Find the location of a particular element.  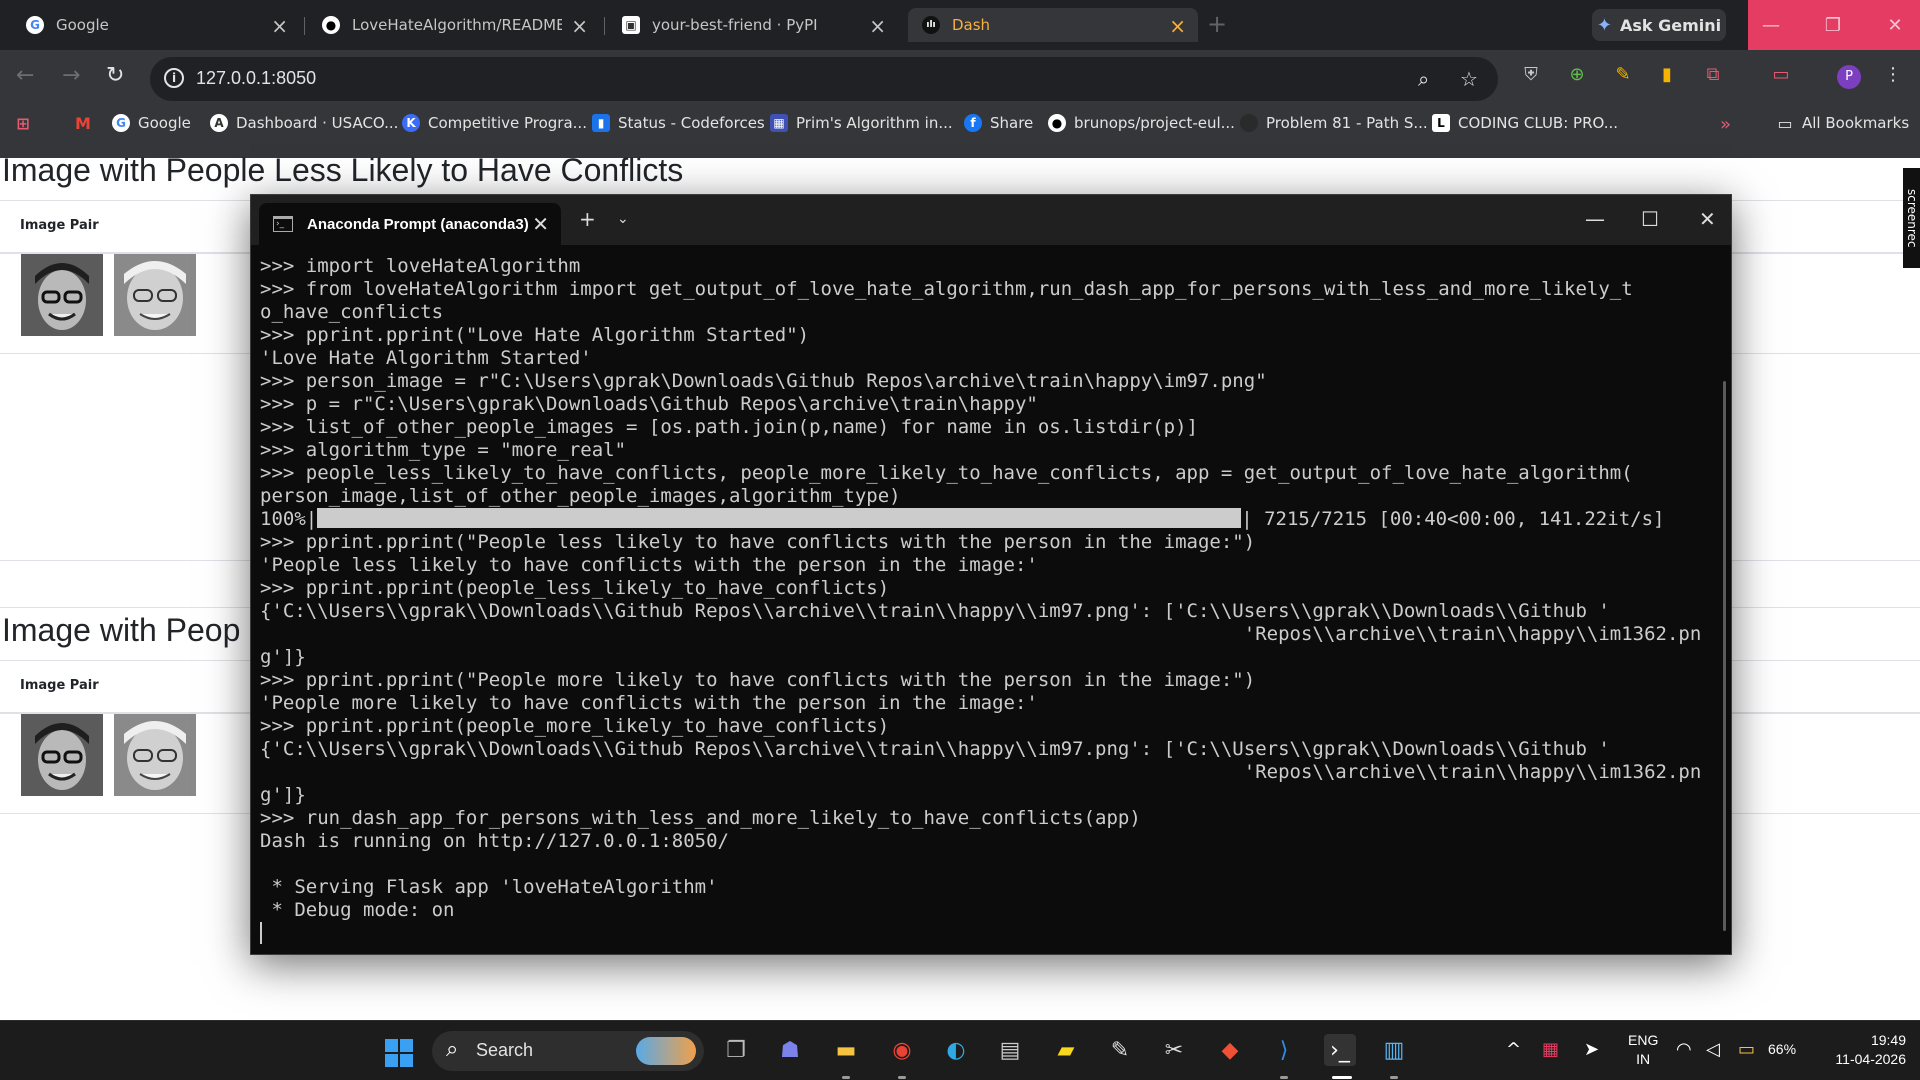

battery-icon: ▭ is located at coordinates (1746, 1049).